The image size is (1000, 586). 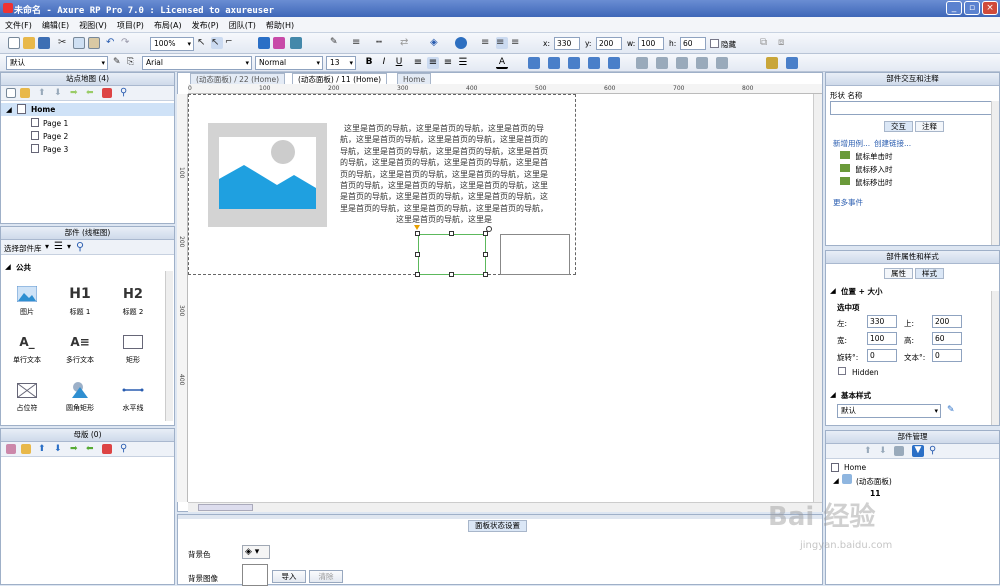 I want to click on sitemap-item-page1: Page 1, so click(x=55, y=123).